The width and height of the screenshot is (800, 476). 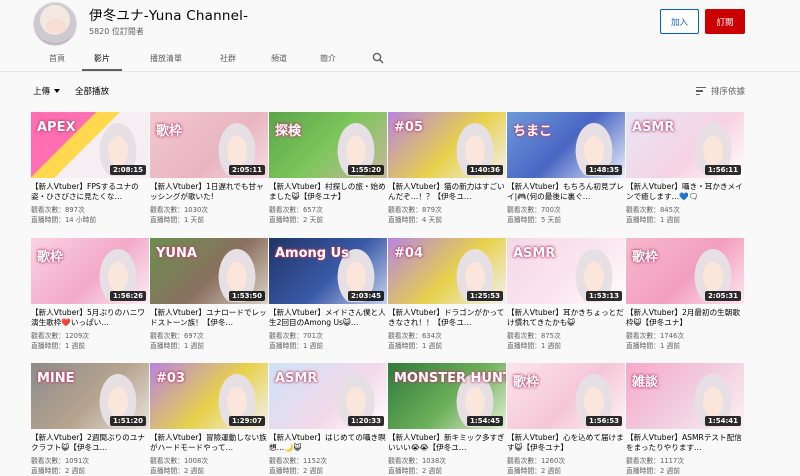 I want to click on video-title: 【新人Vtuber】はじめての囁き瞑想…🌙😺, so click(x=328, y=443).